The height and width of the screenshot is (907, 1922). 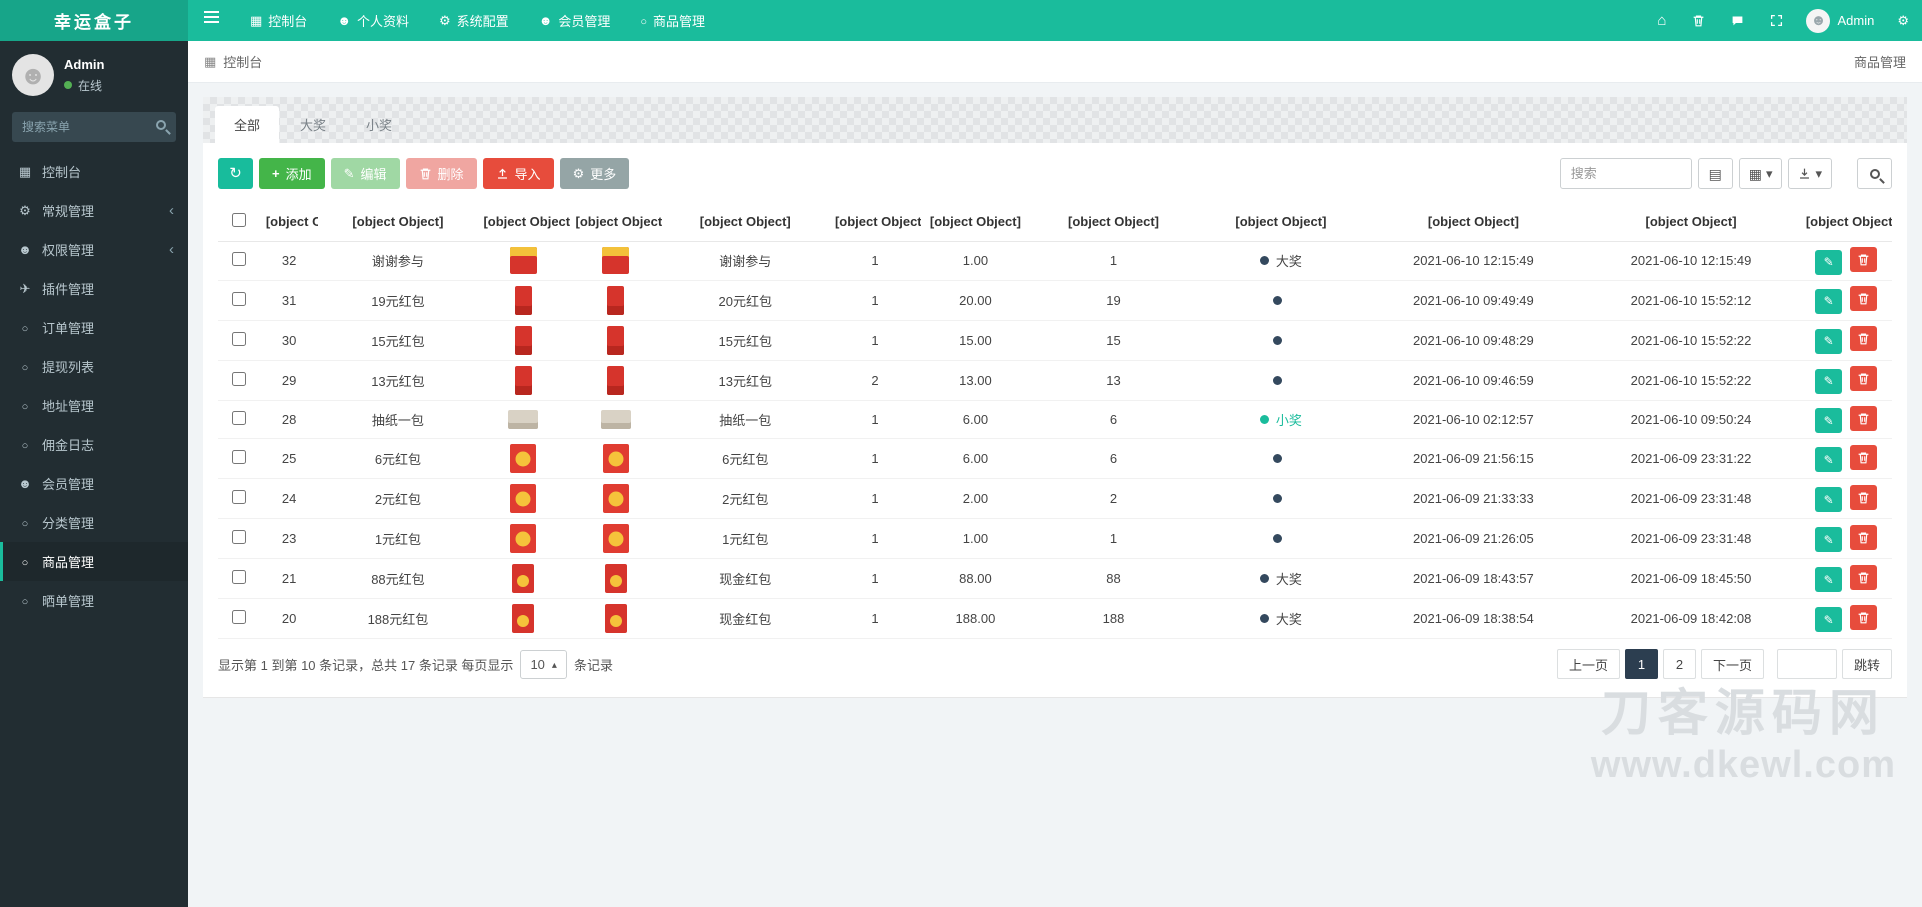 What do you see at coordinates (94, 20) in the screenshot?
I see `app-logo: 幸运盒子` at bounding box center [94, 20].